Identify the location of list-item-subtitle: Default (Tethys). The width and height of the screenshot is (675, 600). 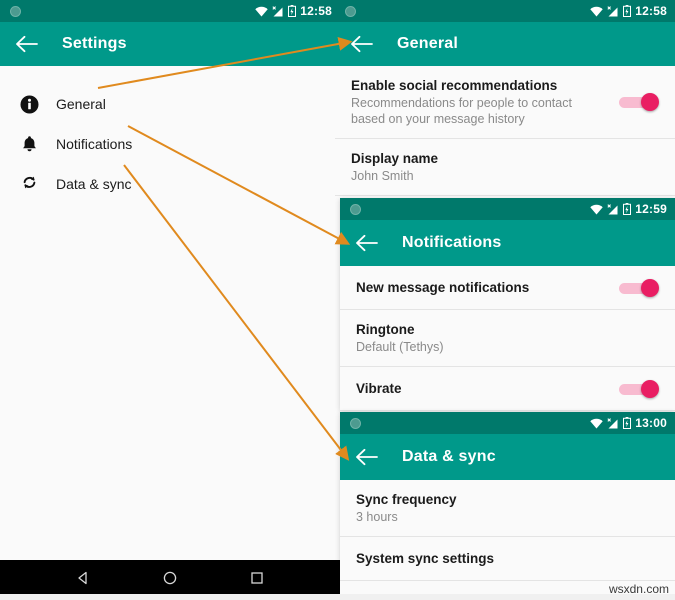
(400, 347).